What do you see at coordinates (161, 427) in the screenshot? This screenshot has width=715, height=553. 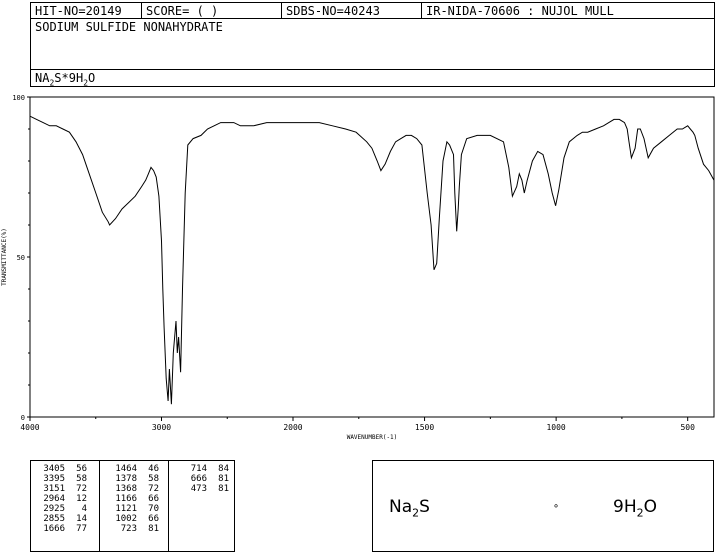 I see `x-tick-label: 3000` at bounding box center [161, 427].